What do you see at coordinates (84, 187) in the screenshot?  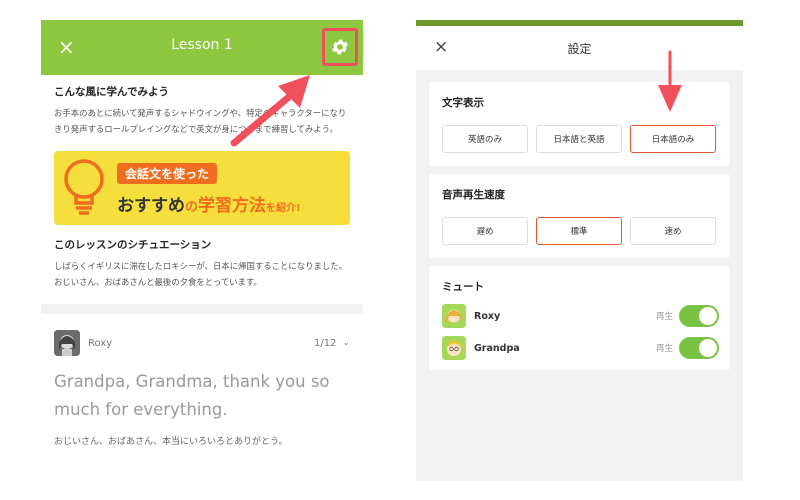 I see `lightbulb-icon` at bounding box center [84, 187].